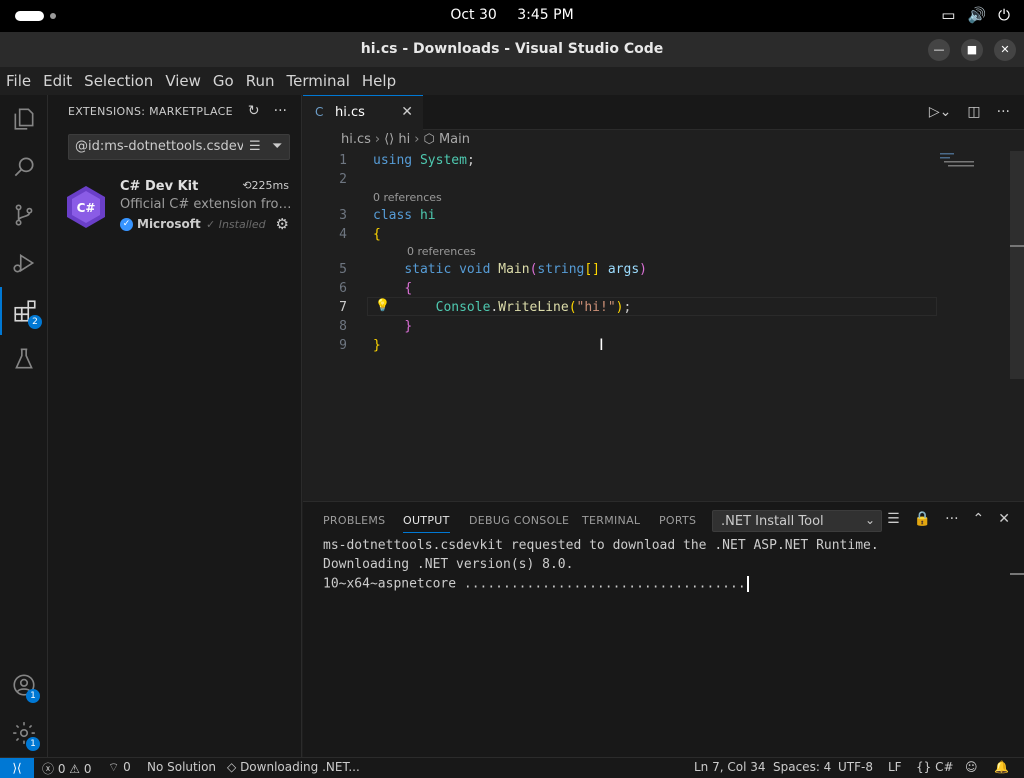 Image resolution: width=1024 pixels, height=778 pixels. I want to click on line-number: 3, so click(343, 215).